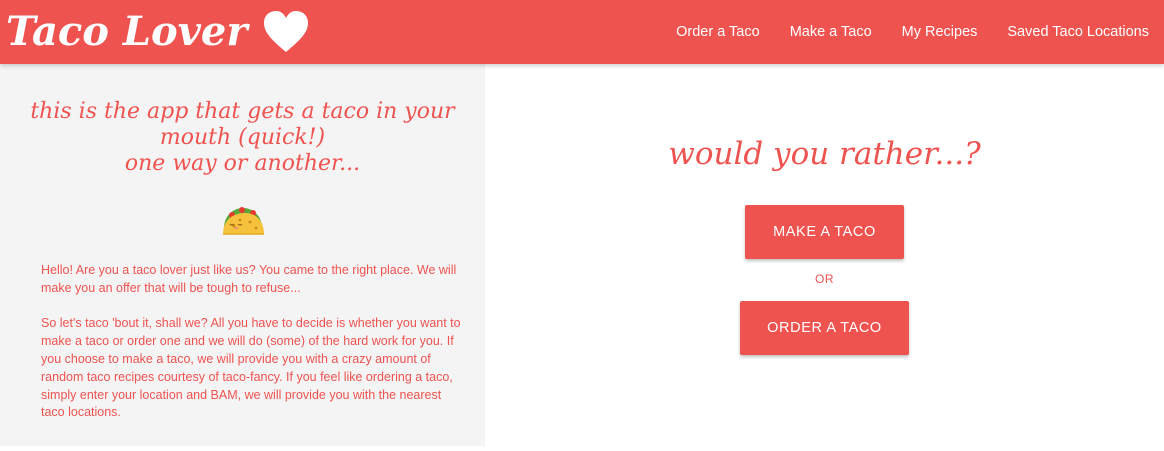  Describe the element at coordinates (127, 31) in the screenshot. I see `brand-title: Taco Lover` at that location.